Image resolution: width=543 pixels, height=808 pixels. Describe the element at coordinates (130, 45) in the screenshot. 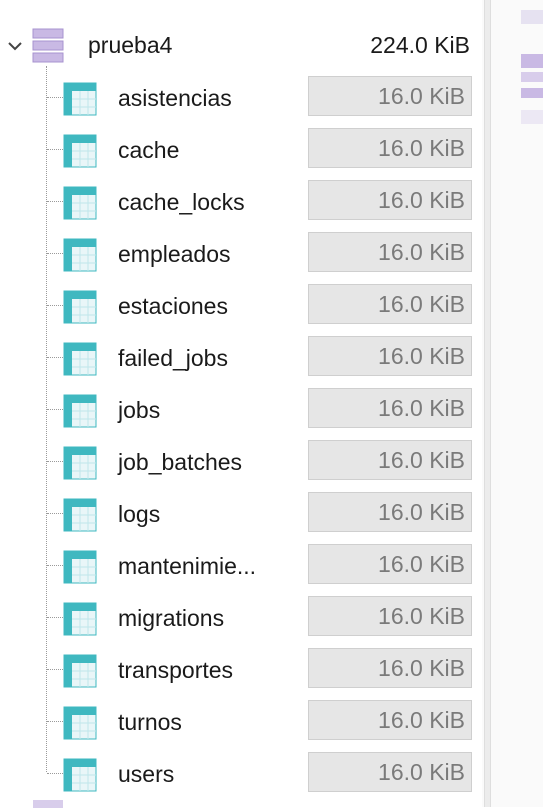

I see `database-name: prueba4` at that location.